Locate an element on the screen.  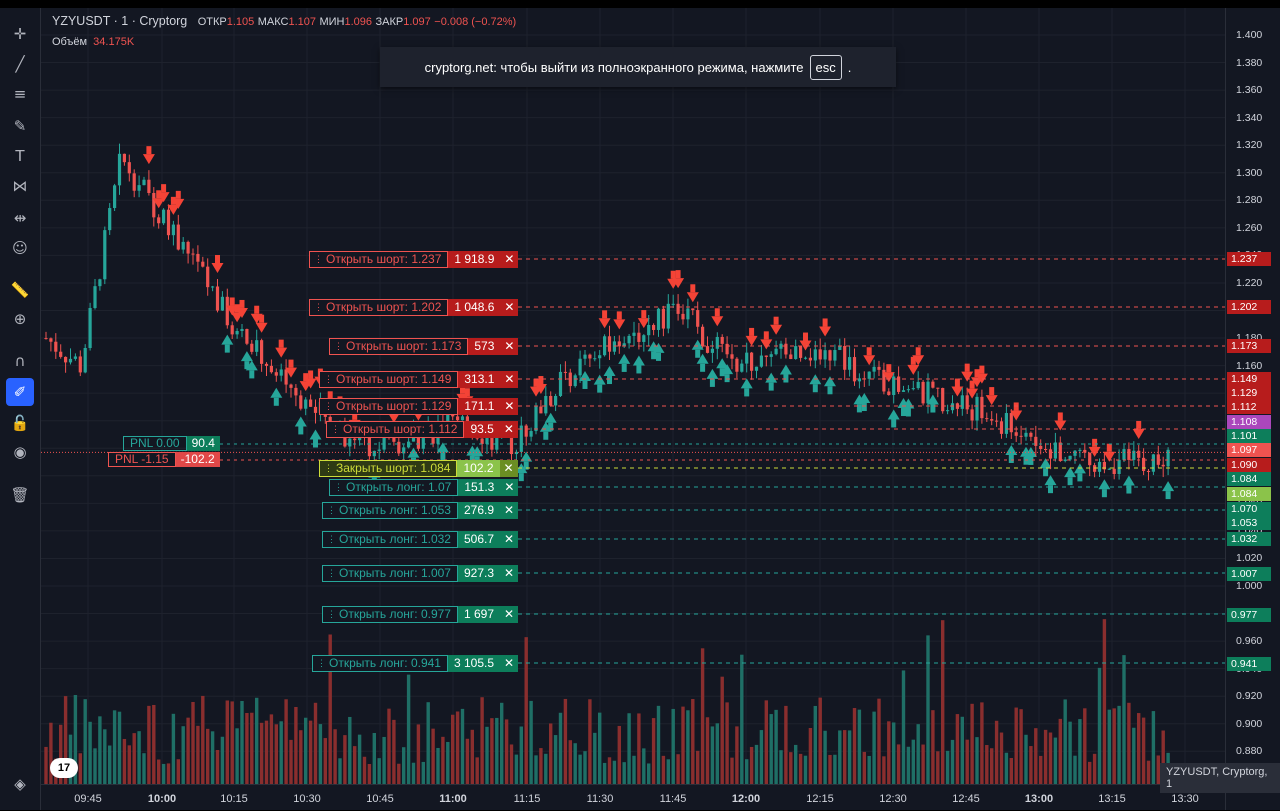
order-short: ⋮ Открыть шорт: 1.202 1 048.6 ✕ is located at coordinates (414, 307).